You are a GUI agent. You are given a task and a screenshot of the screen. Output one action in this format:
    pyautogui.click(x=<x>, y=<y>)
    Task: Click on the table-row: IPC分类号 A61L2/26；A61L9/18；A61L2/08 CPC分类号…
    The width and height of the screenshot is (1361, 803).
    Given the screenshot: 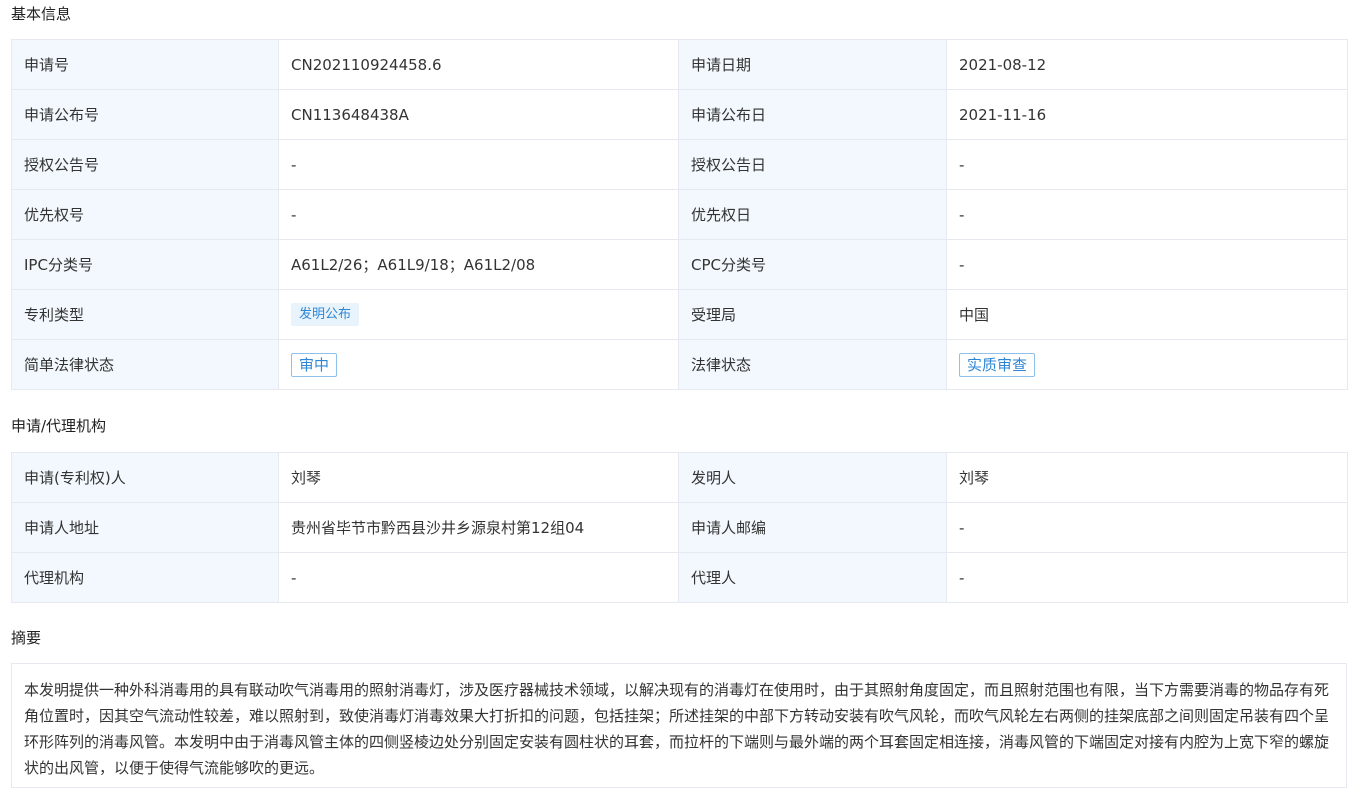 What is the action you would take?
    pyautogui.click(x=679, y=264)
    